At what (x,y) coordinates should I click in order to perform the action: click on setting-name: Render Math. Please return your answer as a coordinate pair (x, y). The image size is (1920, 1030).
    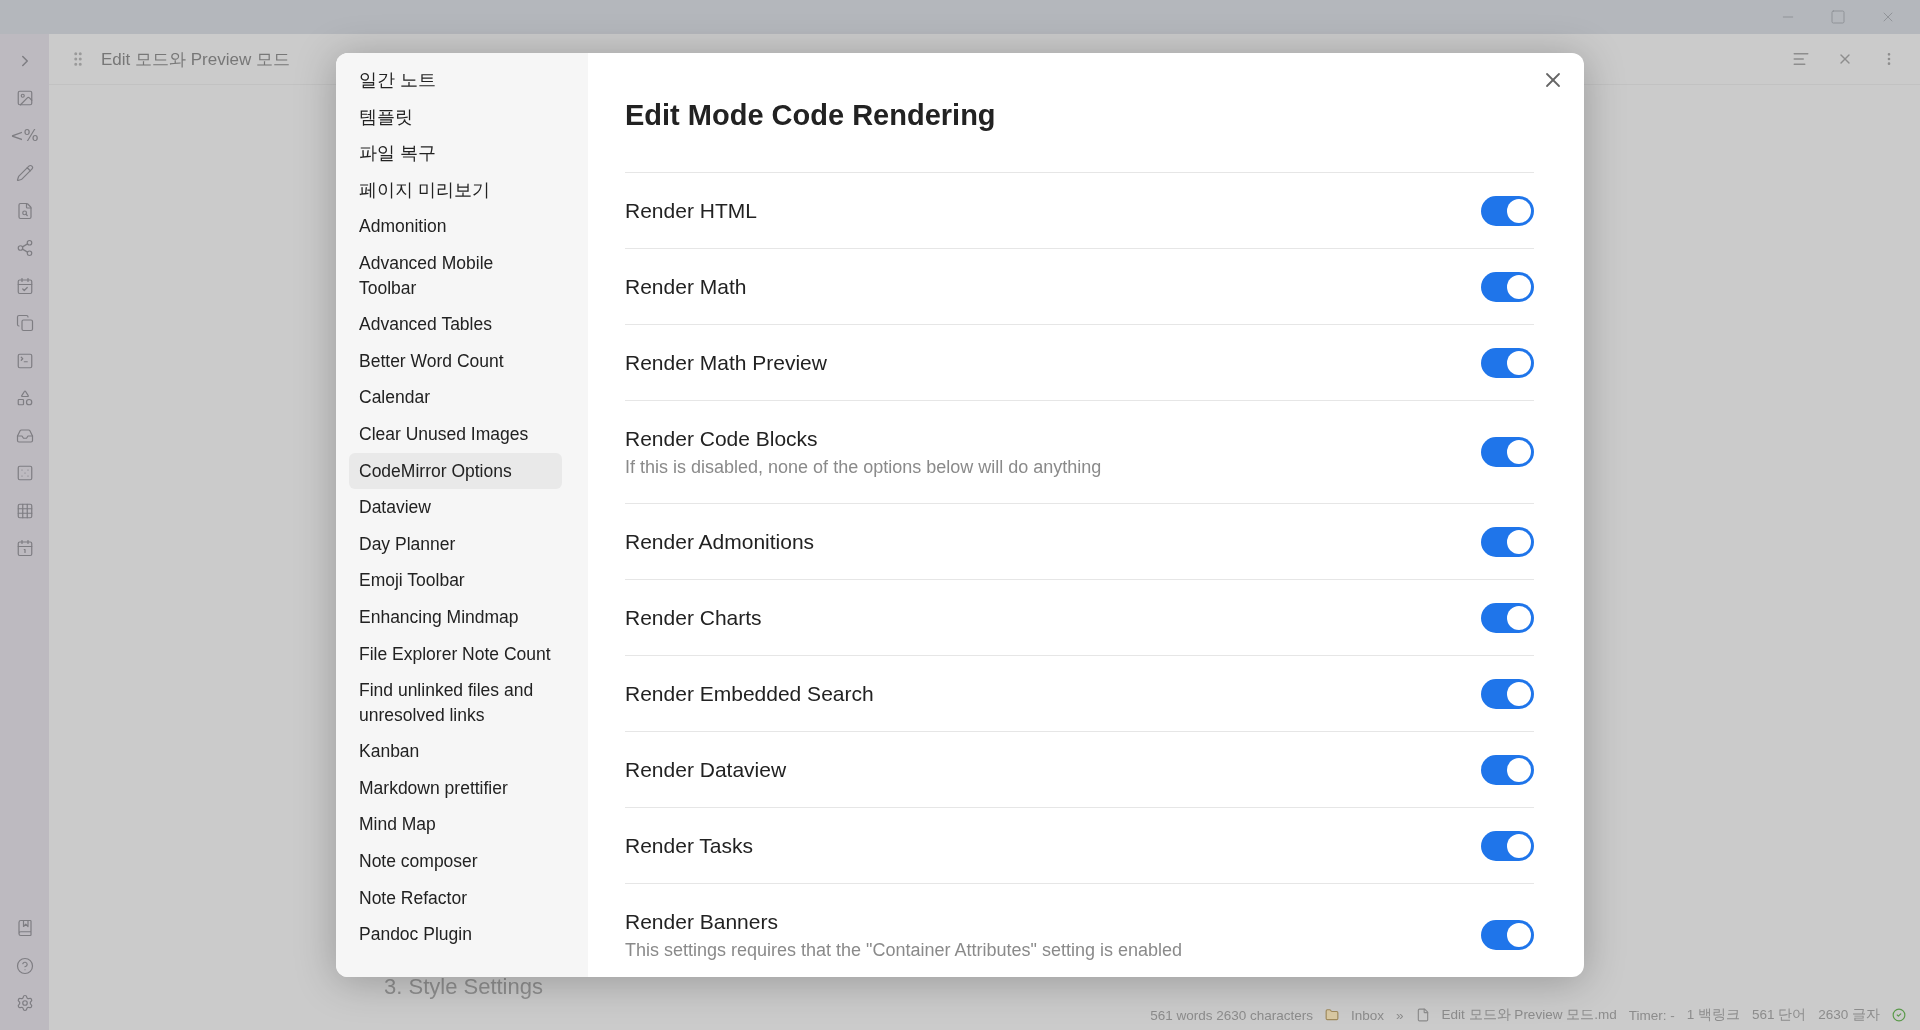
    Looking at the image, I should click on (686, 286).